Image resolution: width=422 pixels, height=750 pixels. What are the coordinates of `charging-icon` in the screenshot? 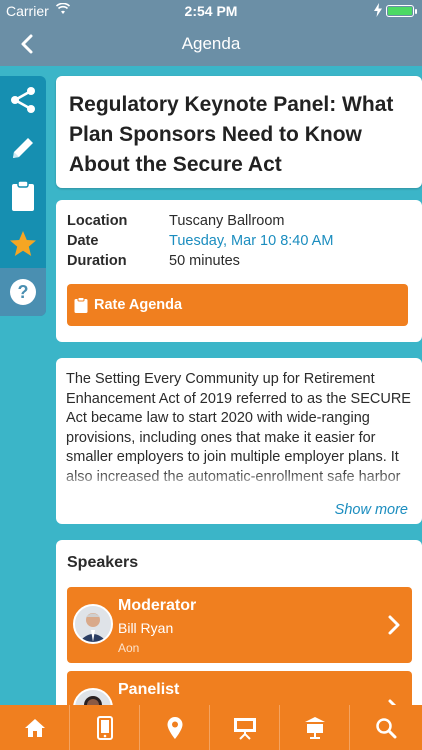 It's located at (378, 10).